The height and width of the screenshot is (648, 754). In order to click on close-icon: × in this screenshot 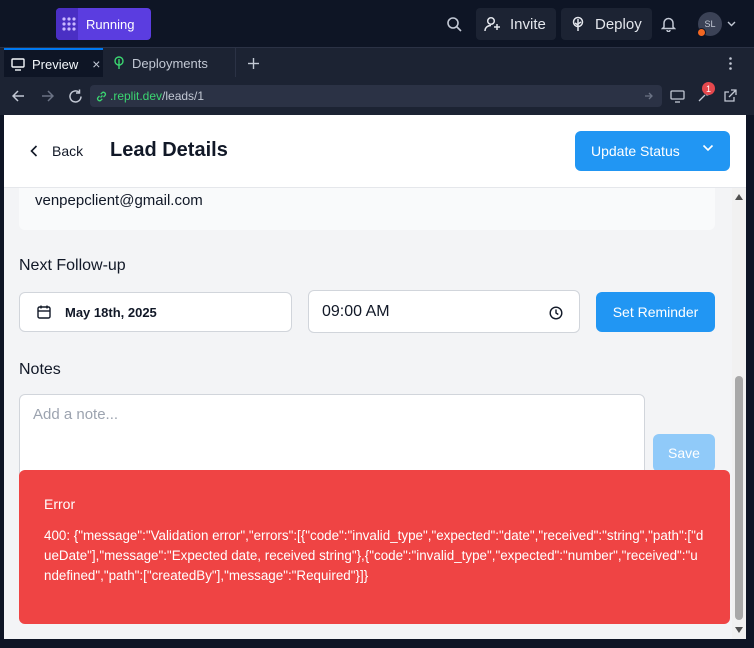, I will do `click(96, 64)`.